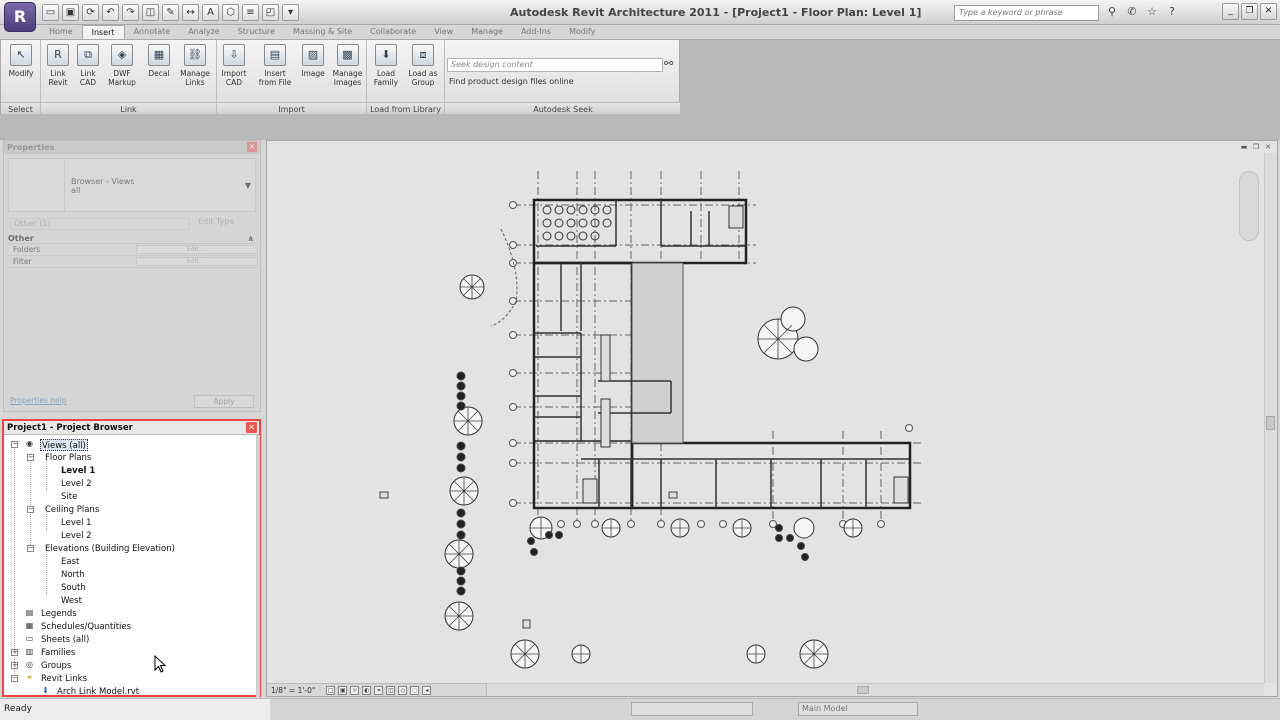  Describe the element at coordinates (130, 12) in the screenshot. I see `redo-icon: ↷` at that location.